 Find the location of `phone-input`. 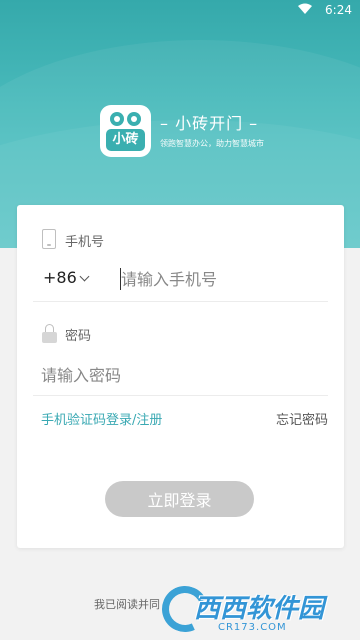

phone-input is located at coordinates (221, 279).